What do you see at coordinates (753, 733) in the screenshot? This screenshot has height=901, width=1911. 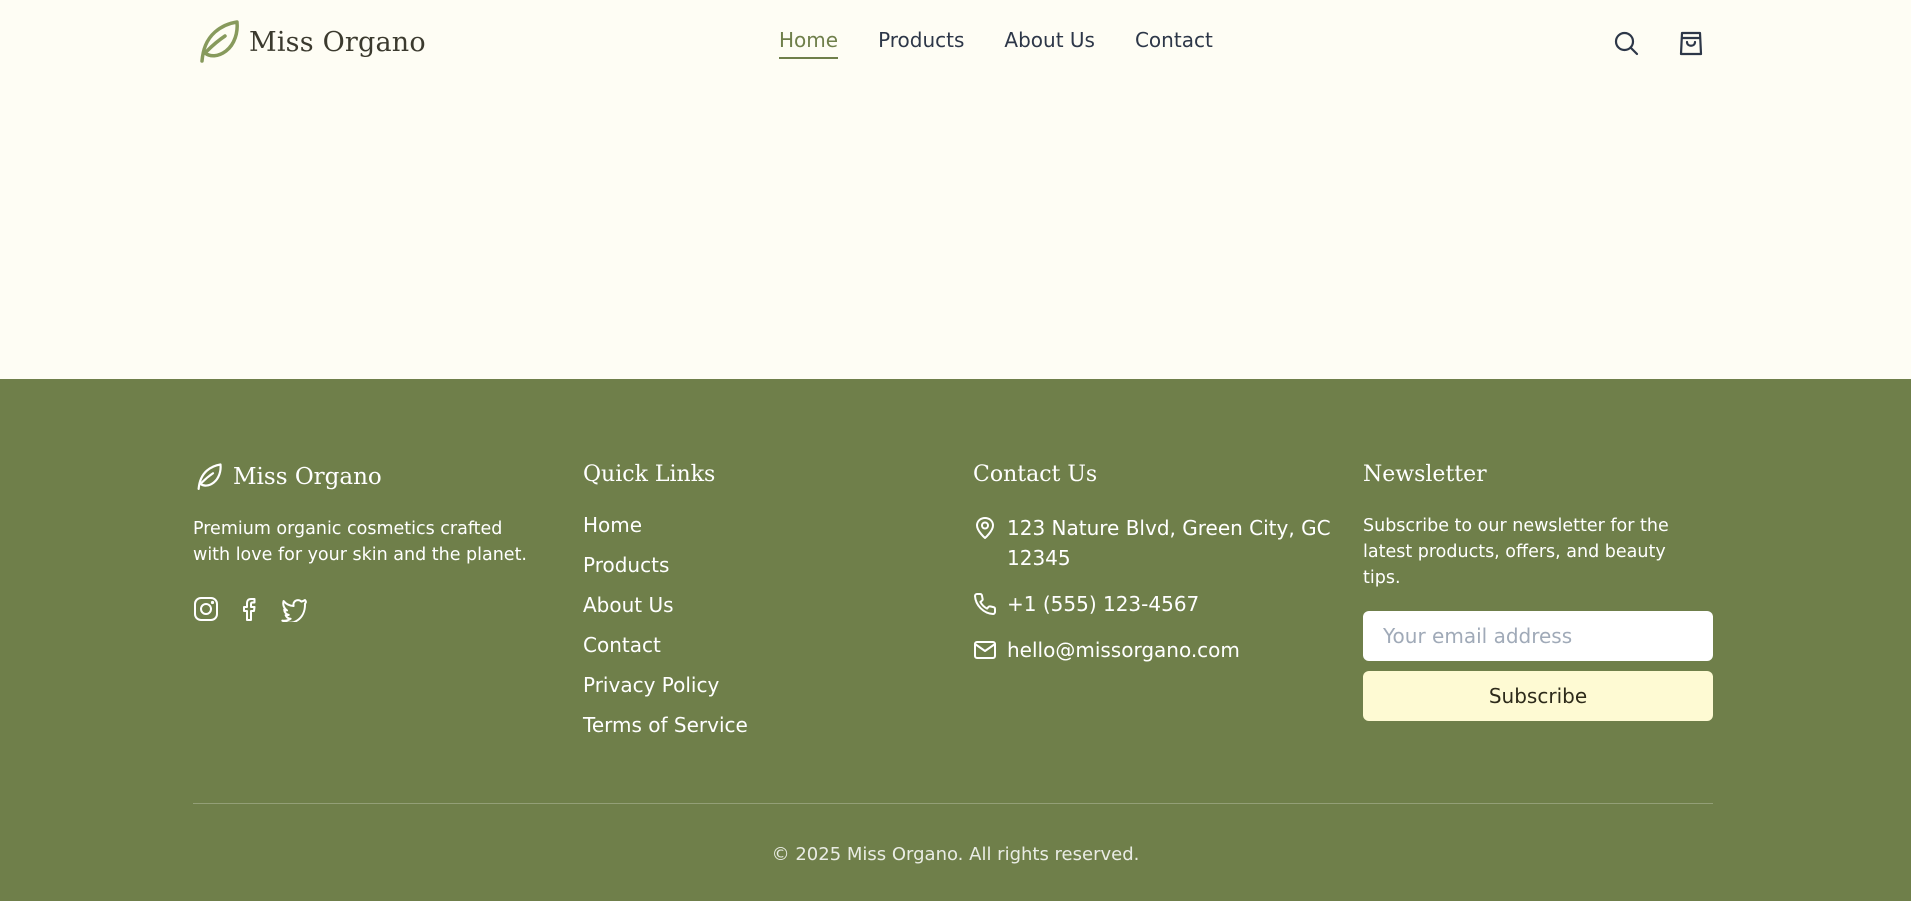 I see `footer-link-terms-of-service: Terms of Service` at bounding box center [753, 733].